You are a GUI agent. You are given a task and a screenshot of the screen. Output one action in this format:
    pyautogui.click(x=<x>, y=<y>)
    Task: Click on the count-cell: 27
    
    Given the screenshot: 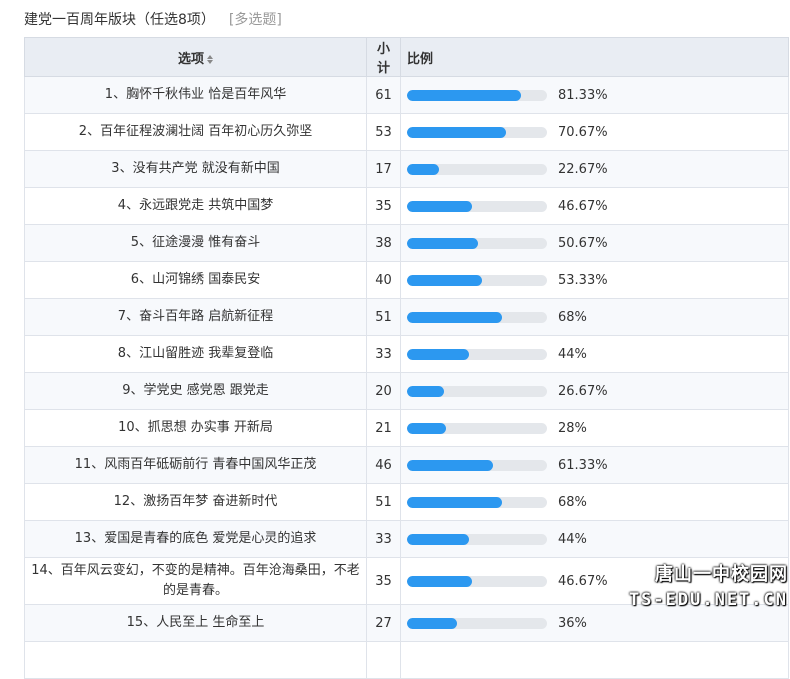 What is the action you would take?
    pyautogui.click(x=383, y=623)
    